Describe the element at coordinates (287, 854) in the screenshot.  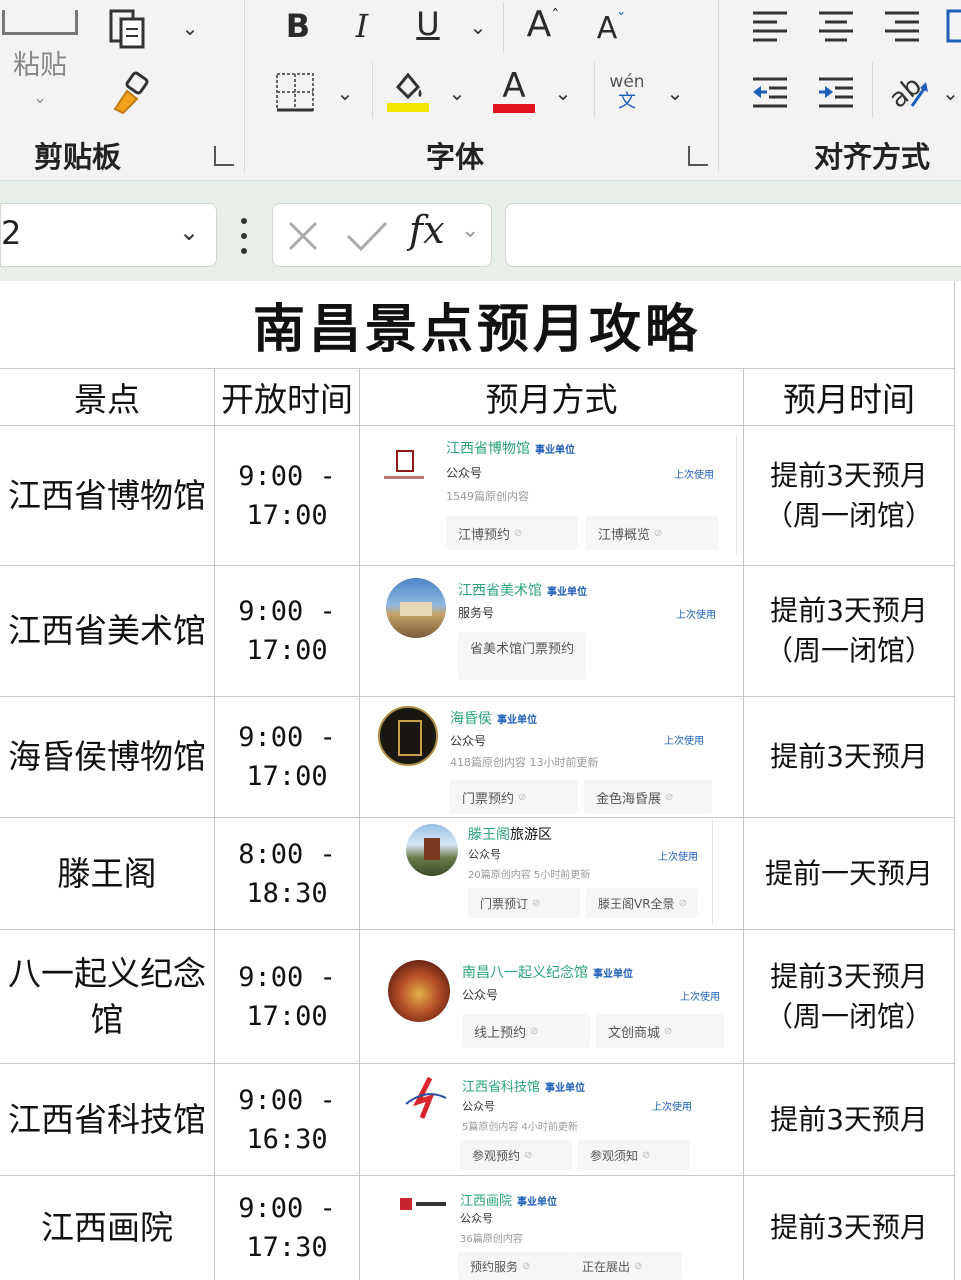
I see `open-time: 8:00 -` at that location.